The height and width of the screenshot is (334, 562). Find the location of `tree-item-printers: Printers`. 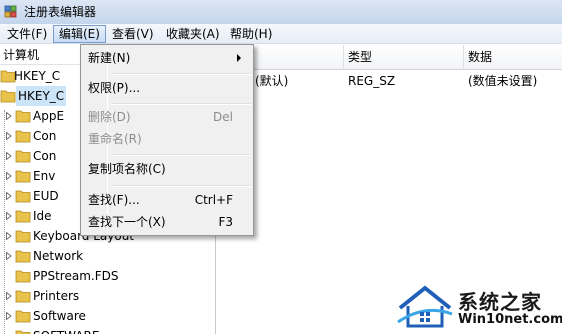

tree-item-printers: Printers is located at coordinates (107, 296).